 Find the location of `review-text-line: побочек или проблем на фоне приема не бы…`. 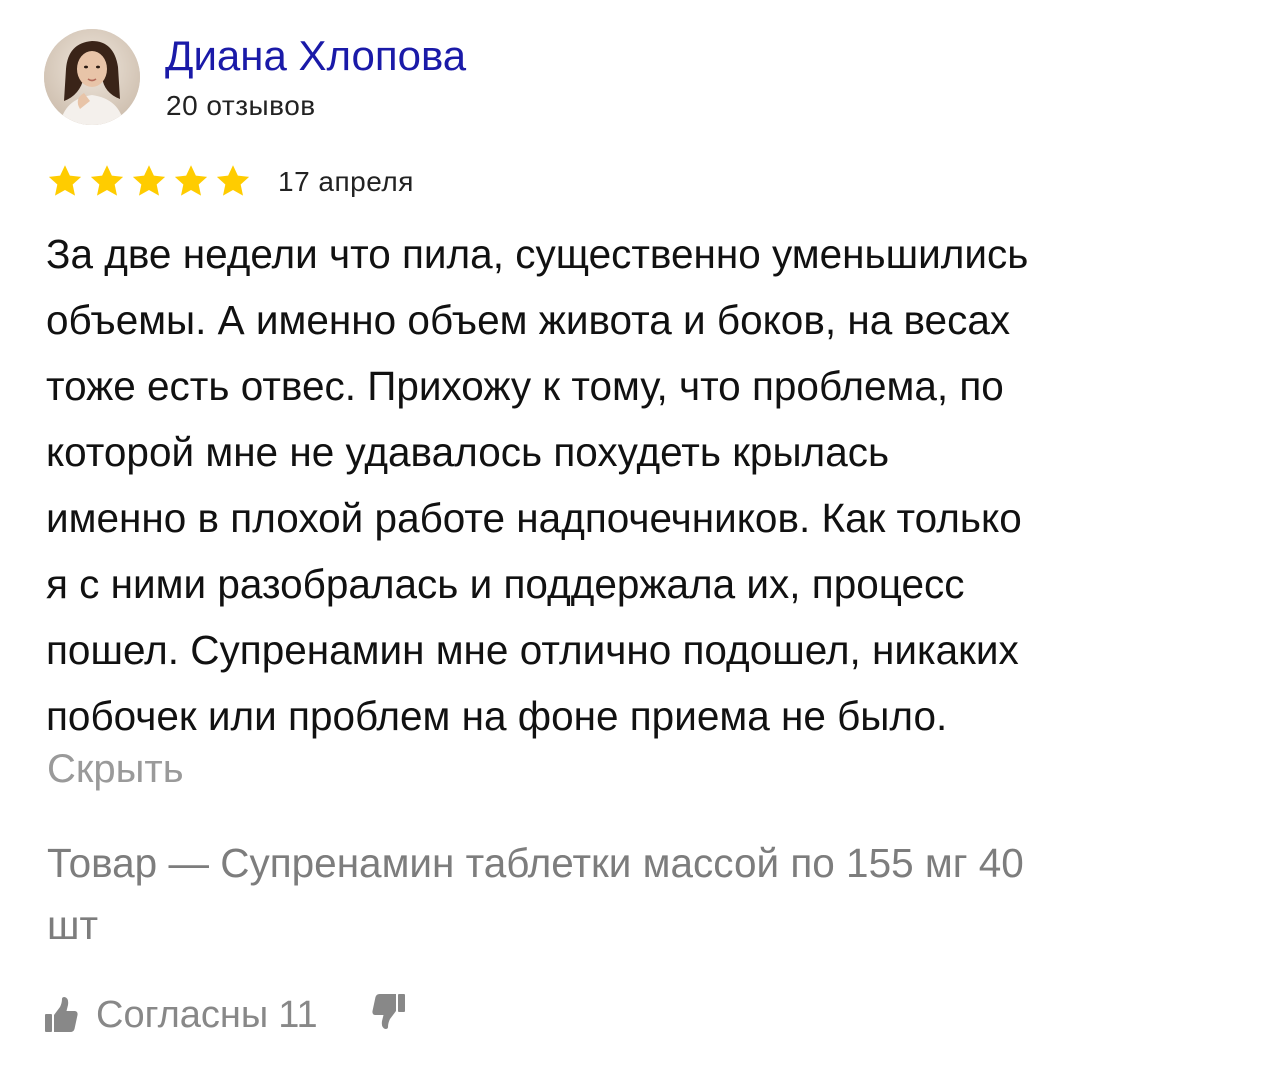

review-text-line: побочек или проблем на фоне приема не бы… is located at coordinates (497, 716).